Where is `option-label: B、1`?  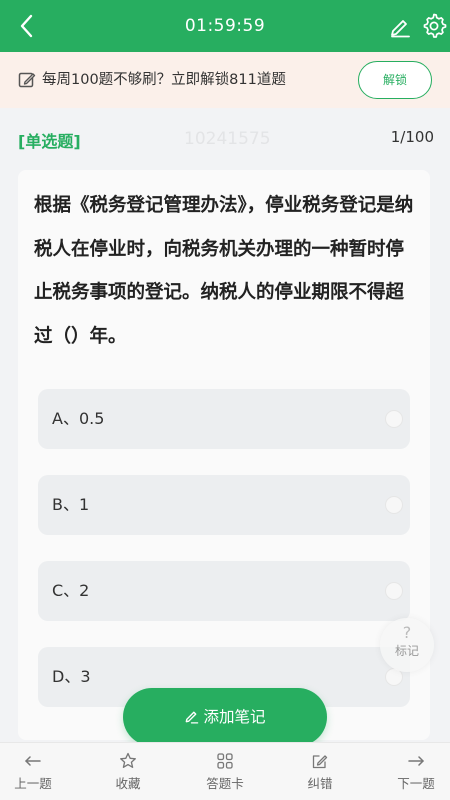 option-label: B、1 is located at coordinates (71, 504).